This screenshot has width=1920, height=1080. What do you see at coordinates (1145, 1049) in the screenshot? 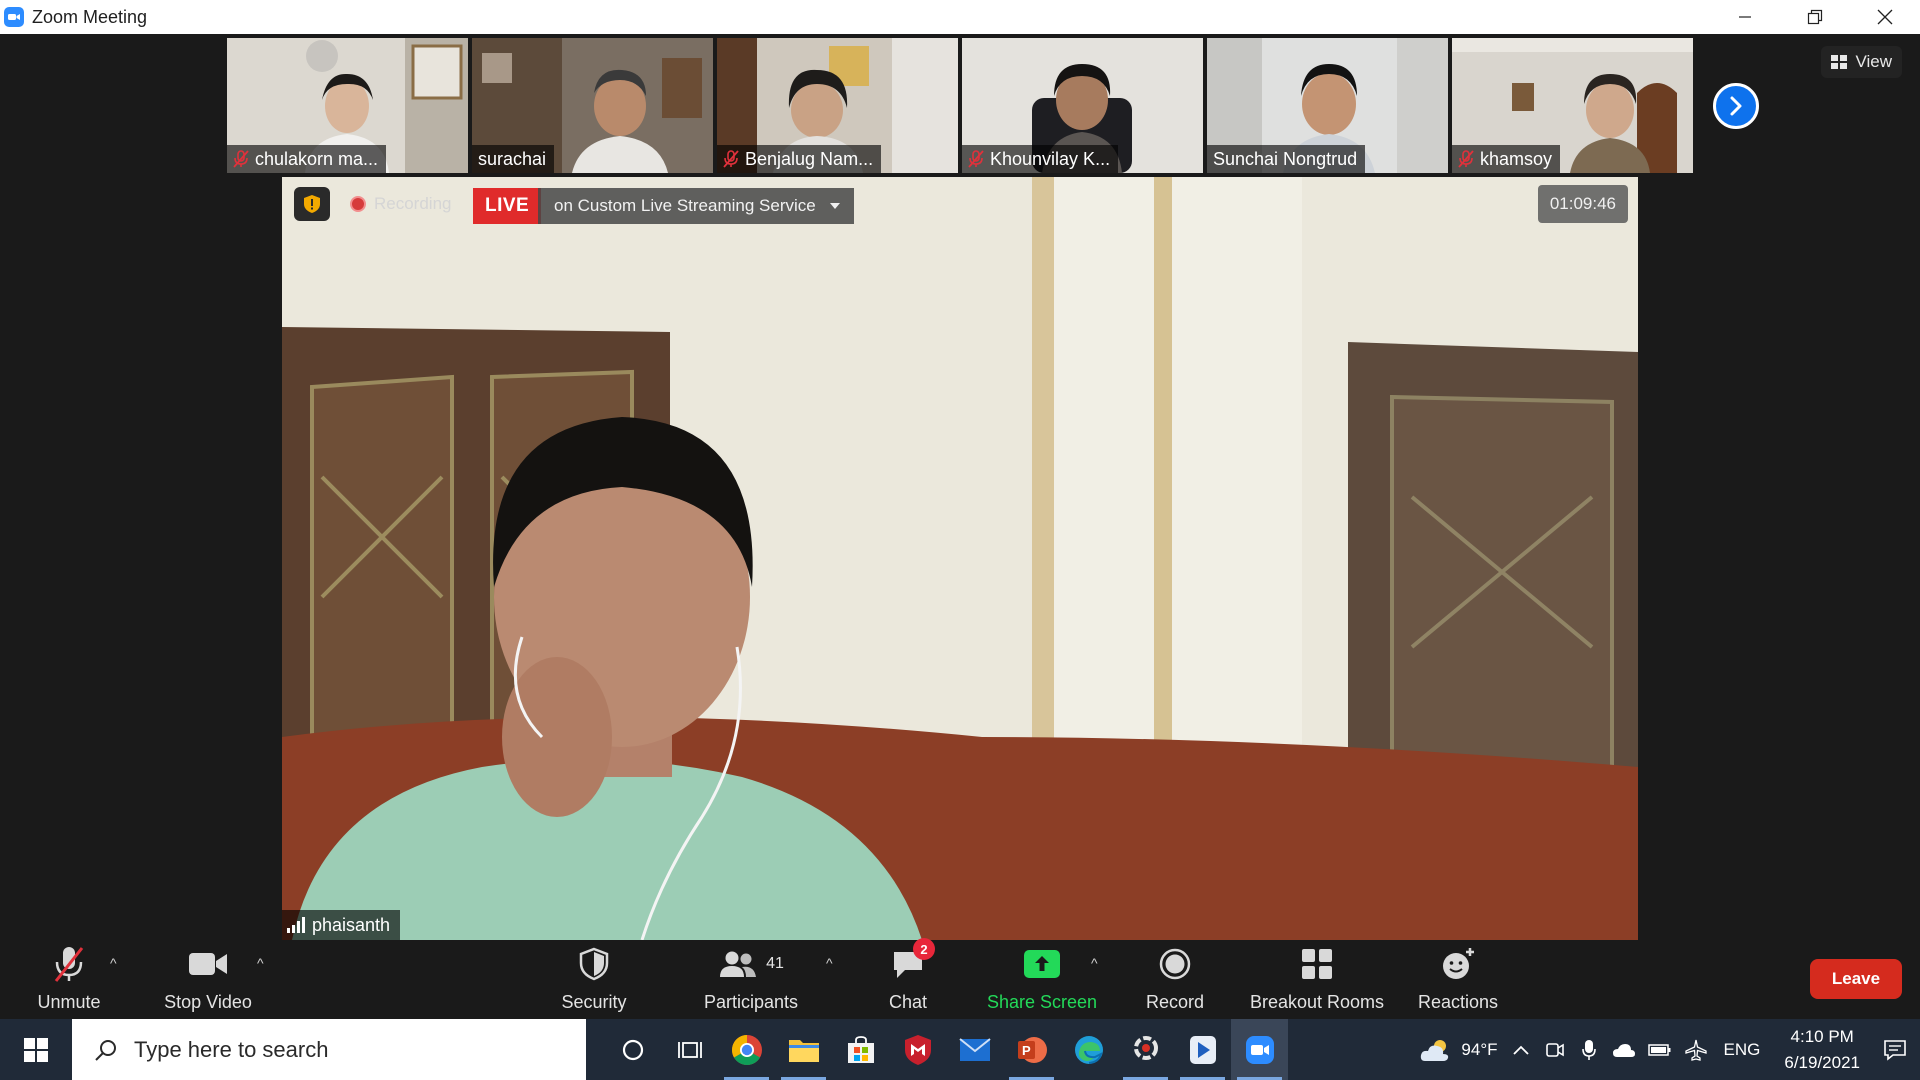
I see `taskbar-photoscape` at bounding box center [1145, 1049].